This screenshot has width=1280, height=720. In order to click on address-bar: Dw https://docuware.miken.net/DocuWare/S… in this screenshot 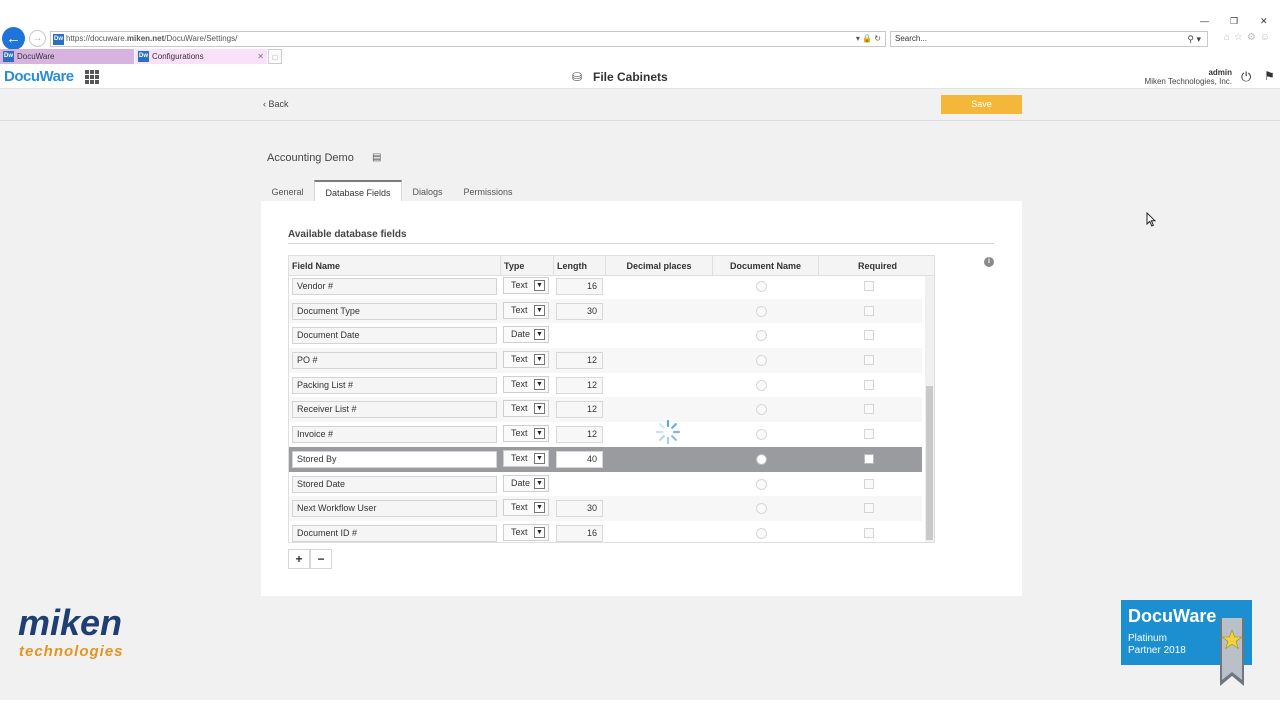, I will do `click(468, 39)`.